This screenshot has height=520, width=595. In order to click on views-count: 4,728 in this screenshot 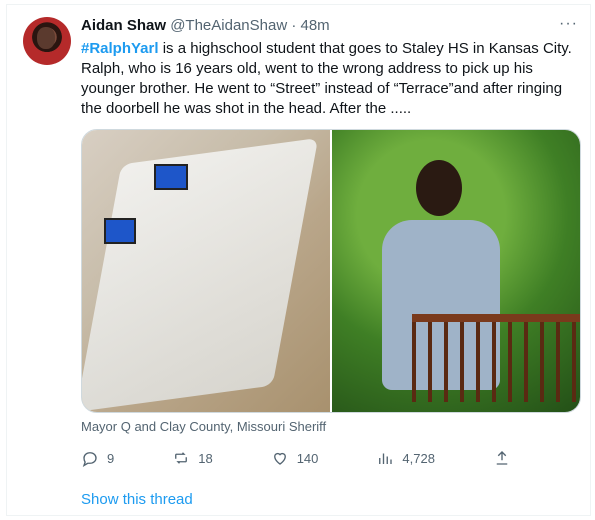, I will do `click(418, 458)`.